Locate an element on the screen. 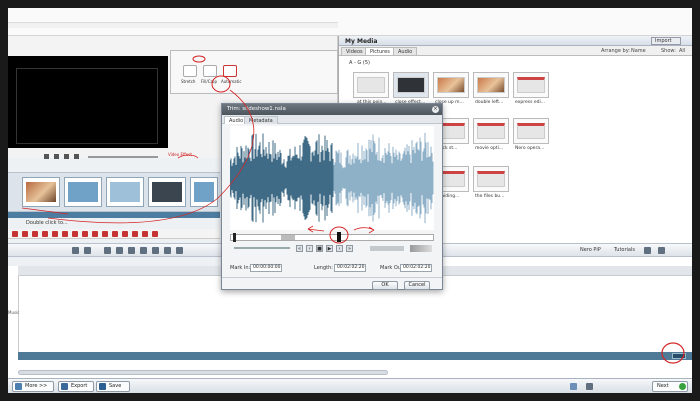 This screenshot has width=700, height=401. zoom-icon is located at coordinates (661, 250).